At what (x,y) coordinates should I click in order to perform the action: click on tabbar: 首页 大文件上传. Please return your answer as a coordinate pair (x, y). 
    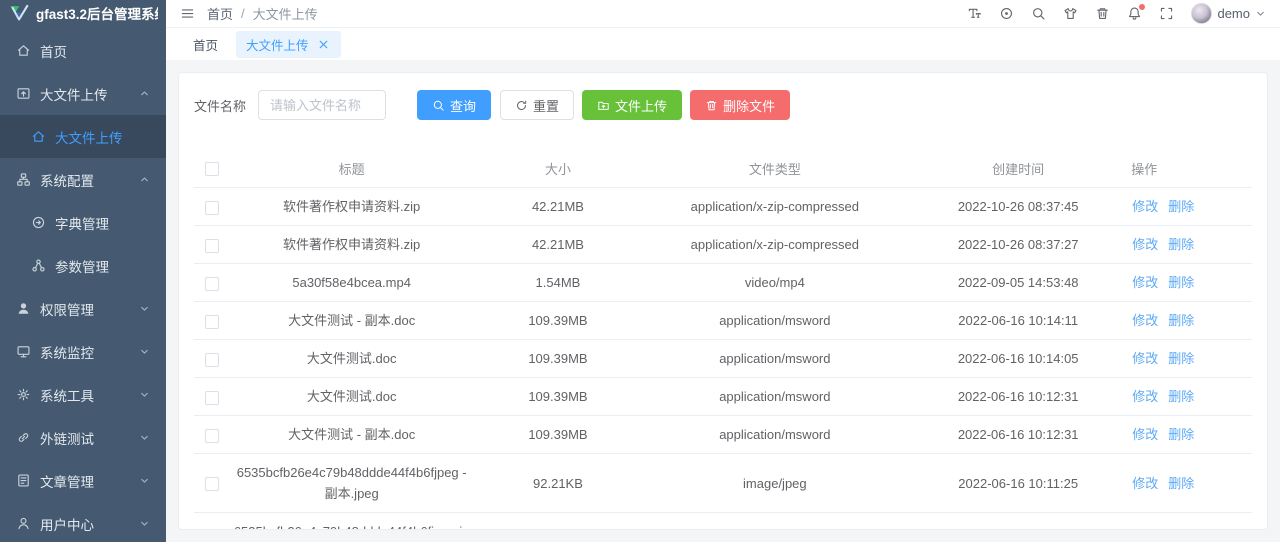
    Looking at the image, I should click on (723, 44).